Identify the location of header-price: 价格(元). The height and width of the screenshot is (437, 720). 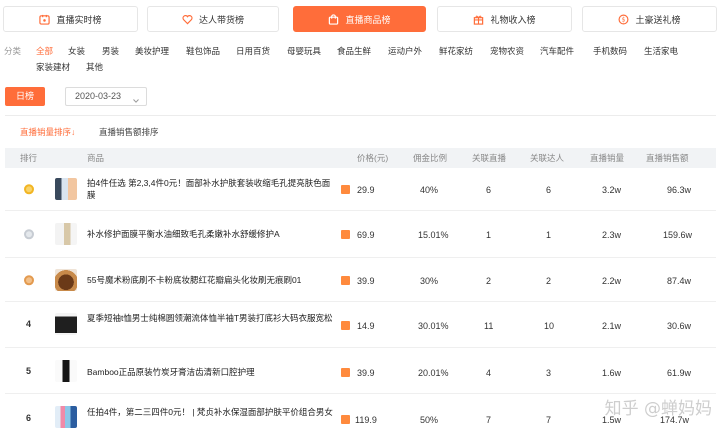
(372, 158).